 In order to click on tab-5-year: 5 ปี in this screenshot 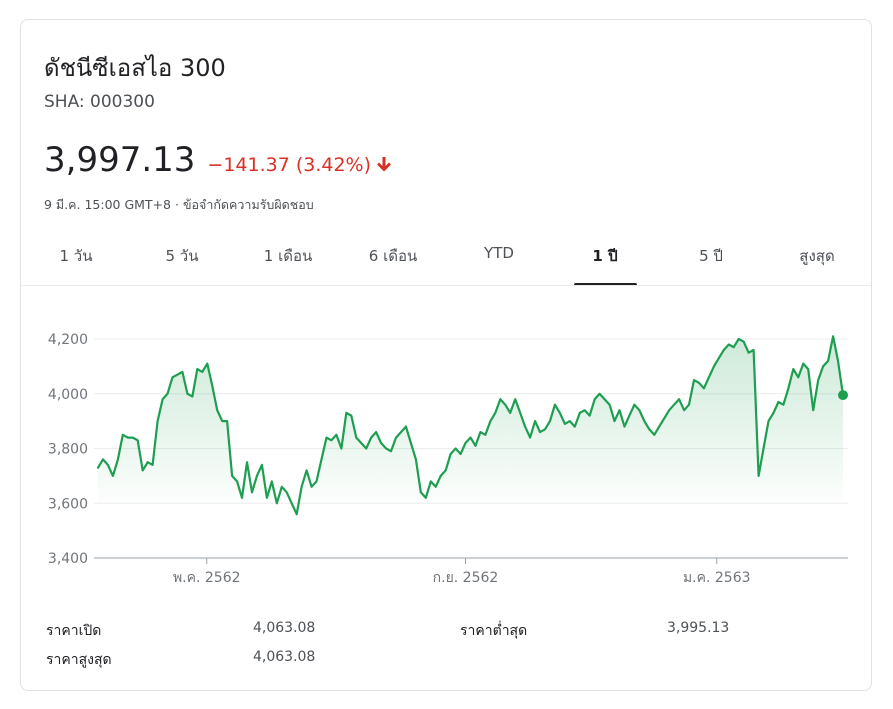, I will do `click(711, 256)`.